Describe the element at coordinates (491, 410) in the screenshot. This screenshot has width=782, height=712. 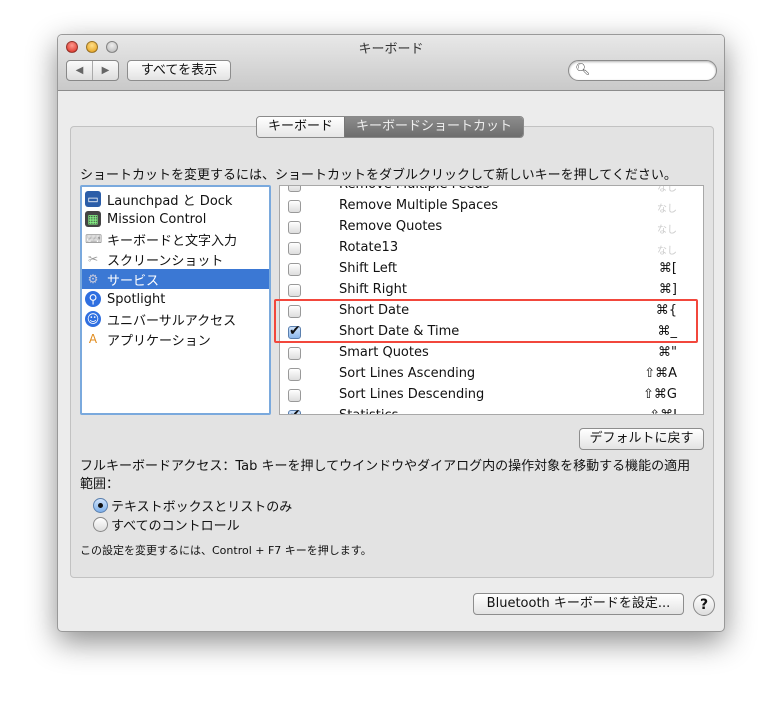
I see `table-row: Statistics ⇧⌘I` at that location.